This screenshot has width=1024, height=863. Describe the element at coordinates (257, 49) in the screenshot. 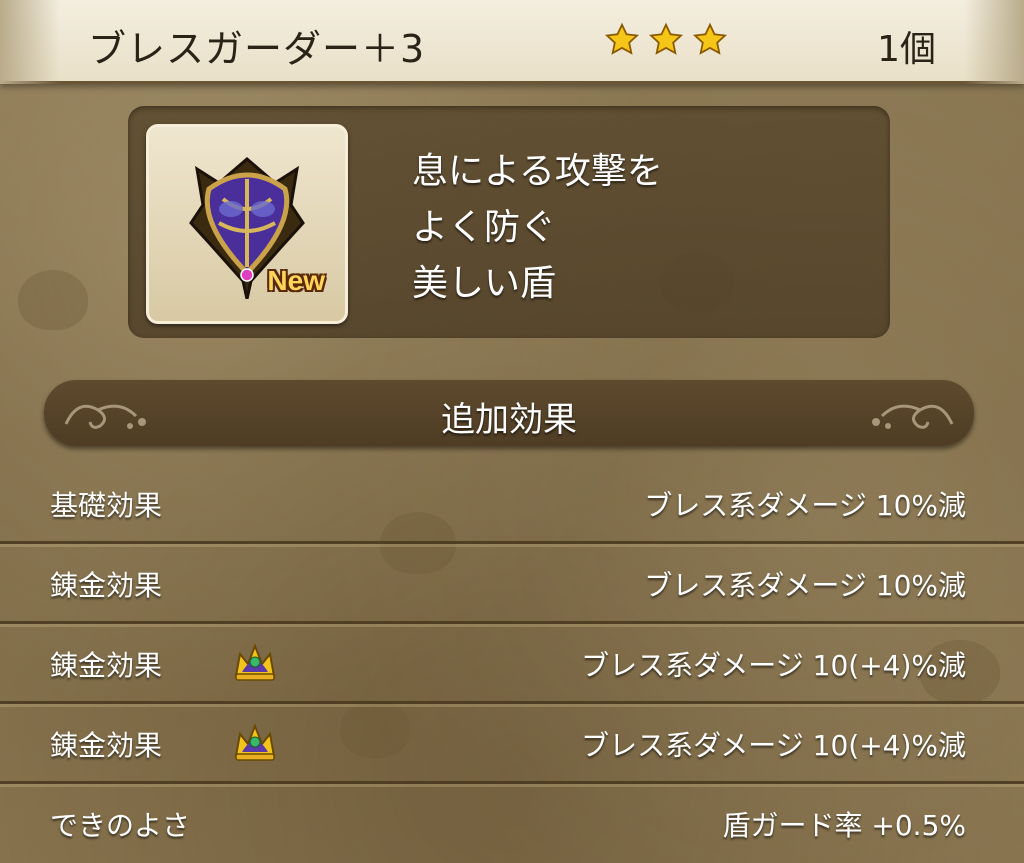

I see `item-name: ブレスガーダー＋3` at that location.